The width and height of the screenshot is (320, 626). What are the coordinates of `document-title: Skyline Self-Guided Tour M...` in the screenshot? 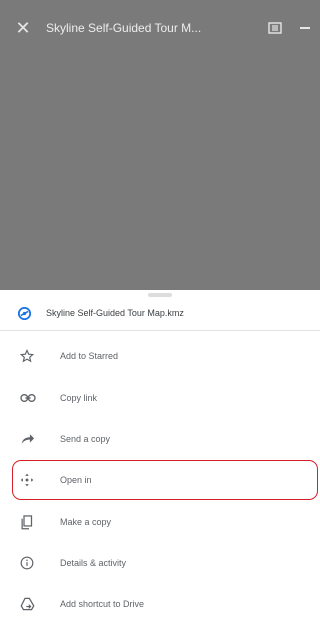 It's located at (124, 28).